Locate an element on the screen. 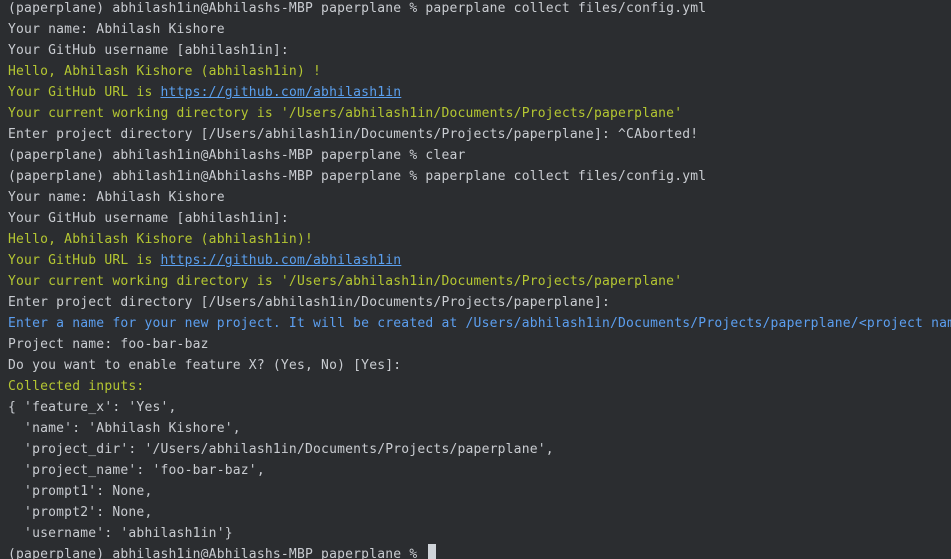 Image resolution: width=951 pixels, height=559 pixels. terminal-line: Collected inputs: is located at coordinates (479, 386).